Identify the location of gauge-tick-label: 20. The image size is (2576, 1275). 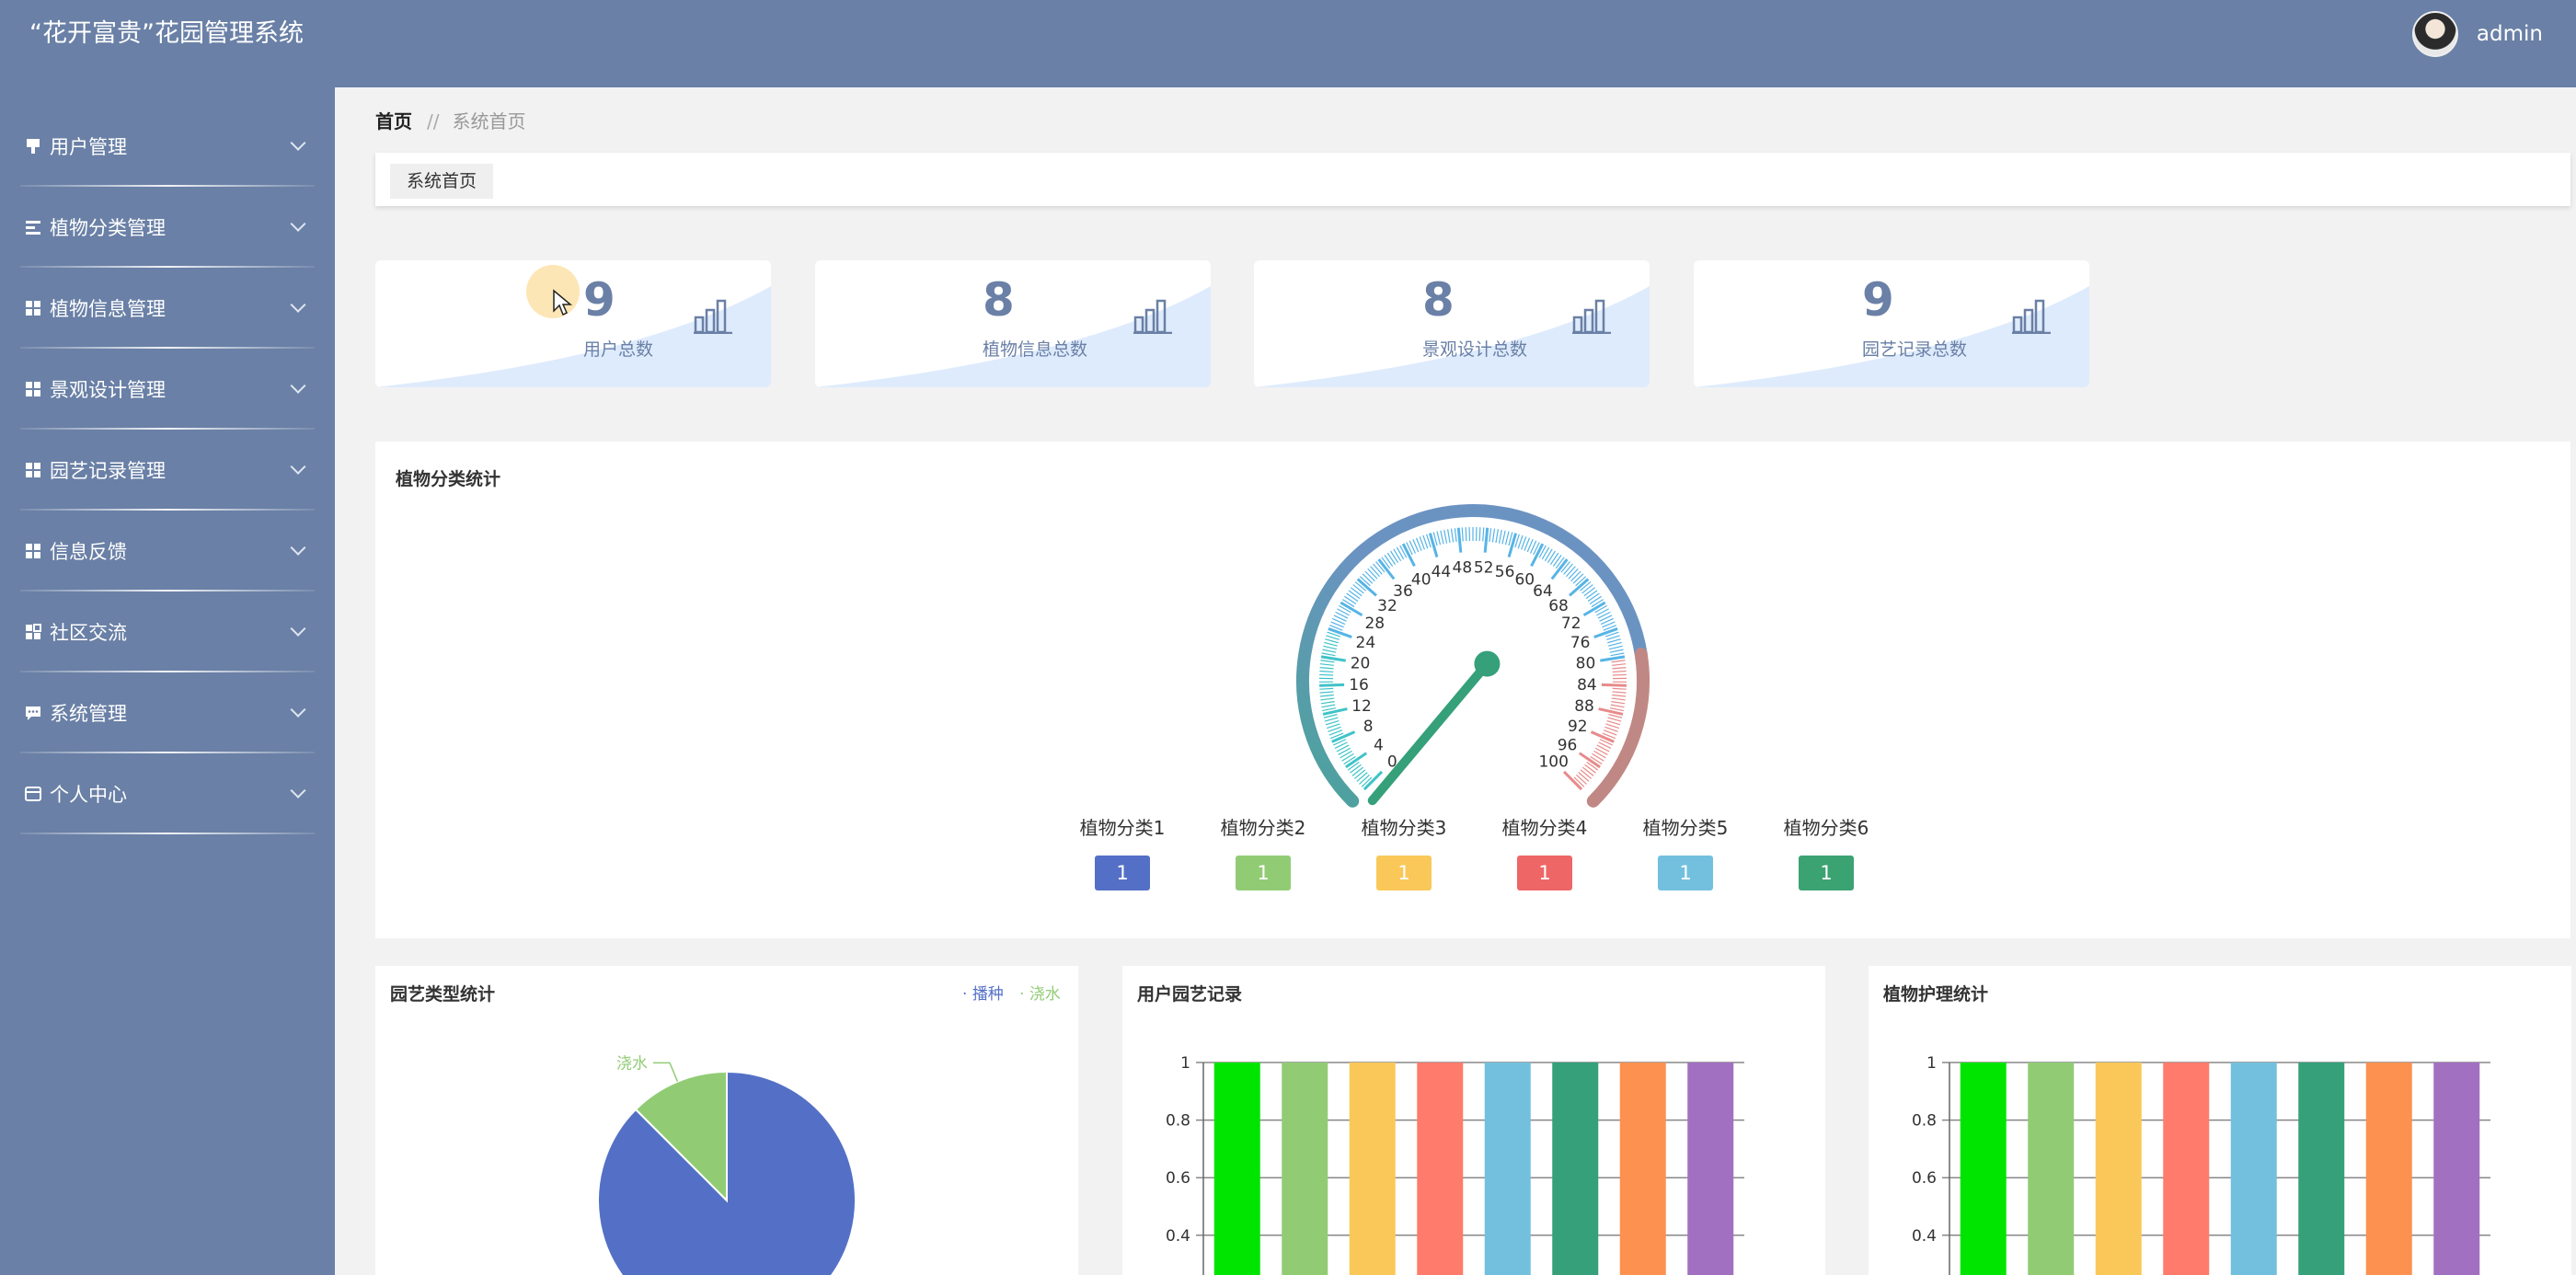
(1361, 664).